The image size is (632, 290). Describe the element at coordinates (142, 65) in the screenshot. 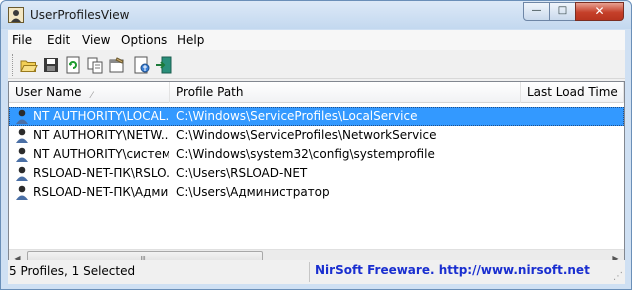

I see `html-report-icon` at that location.